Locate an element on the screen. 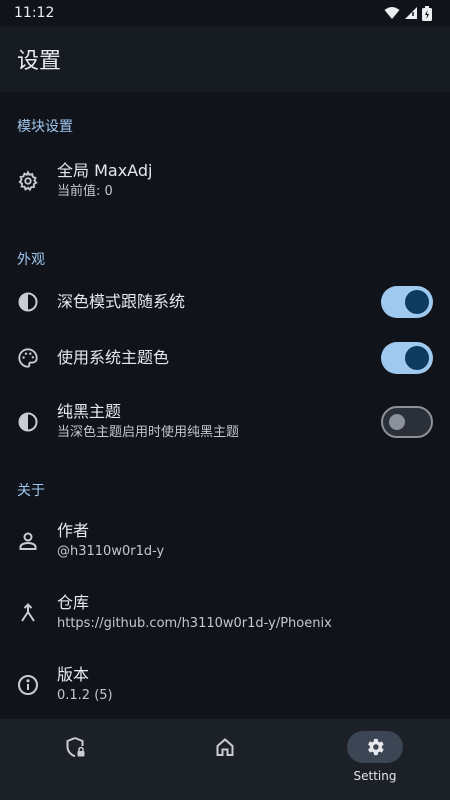 Image resolution: width=450 pixels, height=800 pixels. setting-title: 使用系统主题色 is located at coordinates (113, 357).